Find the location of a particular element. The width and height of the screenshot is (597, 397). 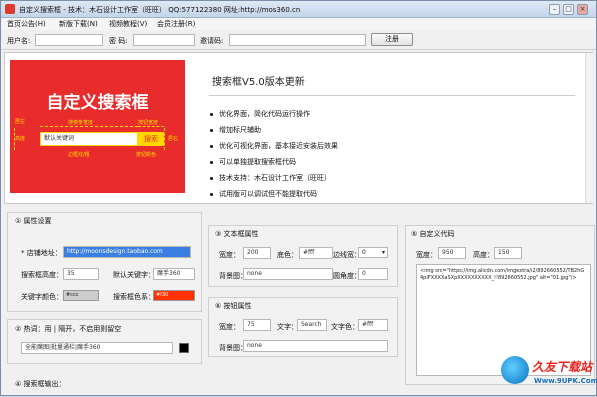

code-height-label: 高度： is located at coordinates (483, 255).